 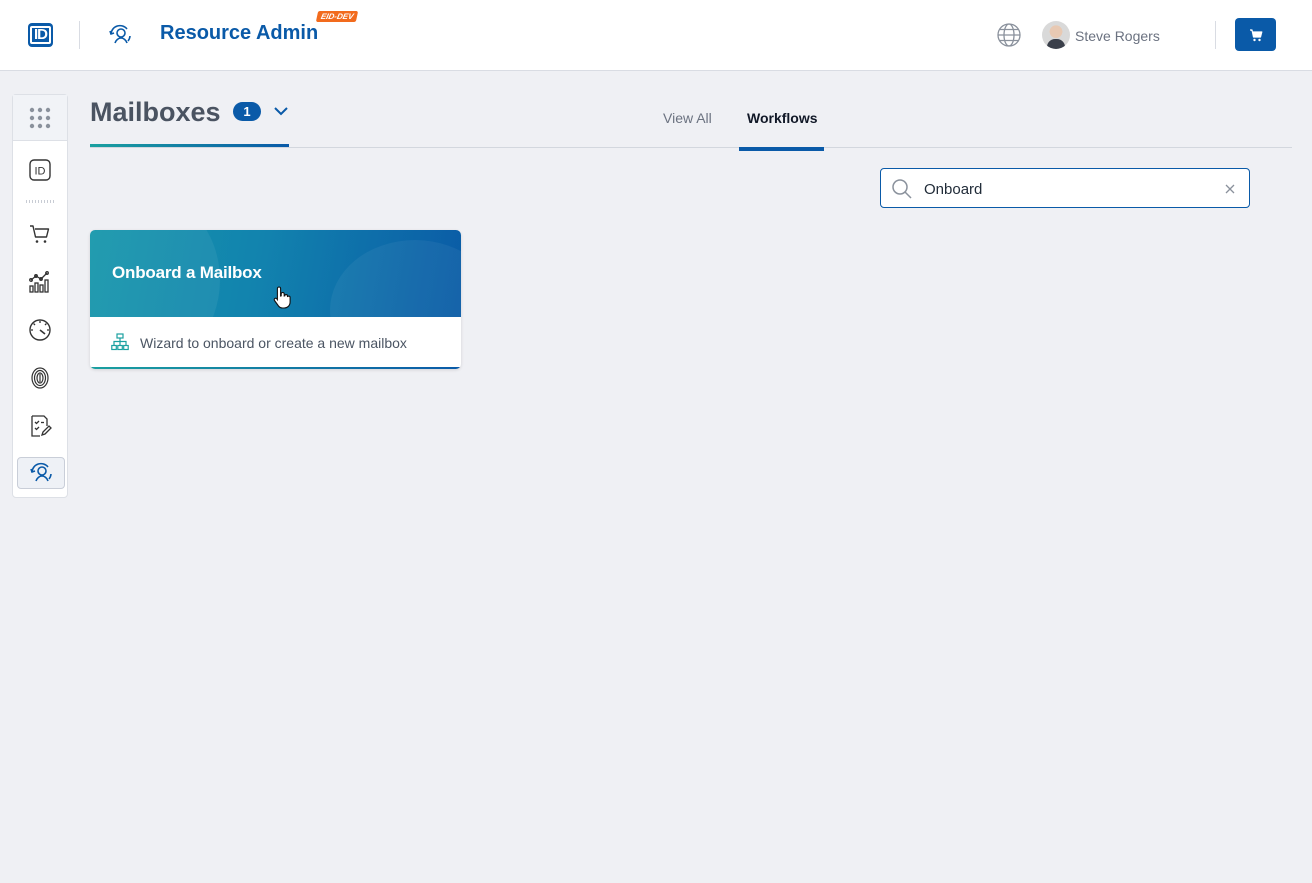 I want to click on sidebar-item-security, so click(x=40, y=378).